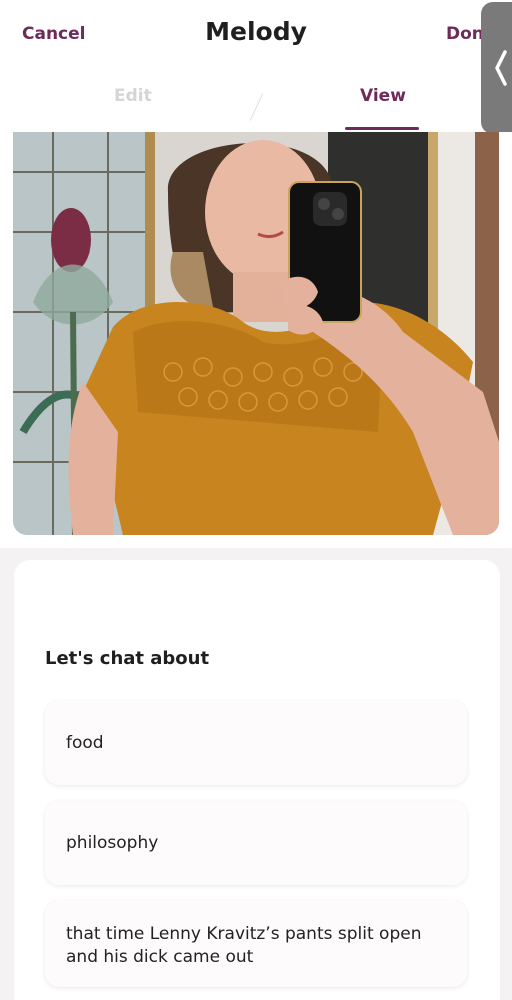  Describe the element at coordinates (256, 743) in the screenshot. I see `topic-item-food: food` at that location.